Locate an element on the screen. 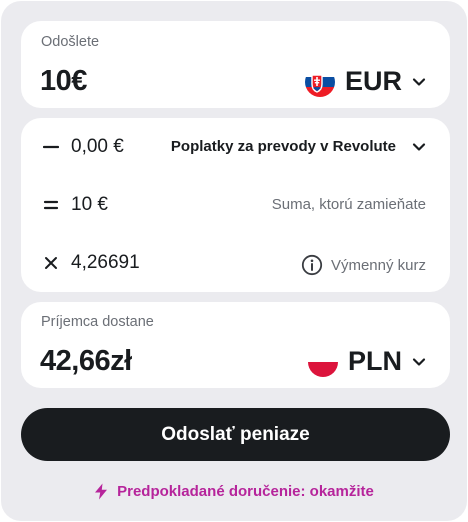 Image resolution: width=468 pixels, height=522 pixels. lightning-icon is located at coordinates (101, 491).